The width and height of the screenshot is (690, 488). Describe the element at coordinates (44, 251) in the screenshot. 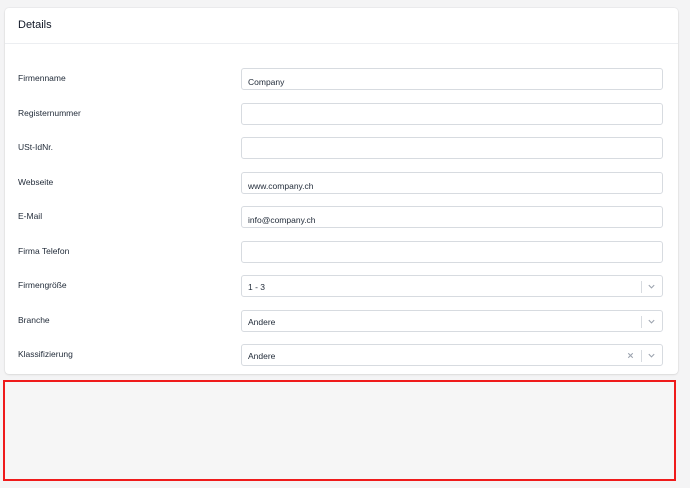

I see `firma-telefon-label: Firma Telefon` at that location.